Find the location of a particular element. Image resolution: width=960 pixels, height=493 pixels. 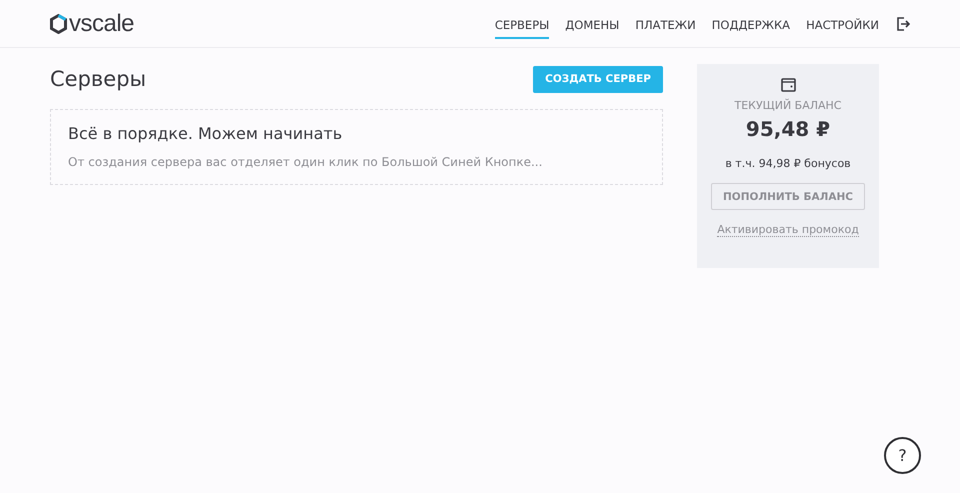

logo-text: vscale is located at coordinates (101, 24).